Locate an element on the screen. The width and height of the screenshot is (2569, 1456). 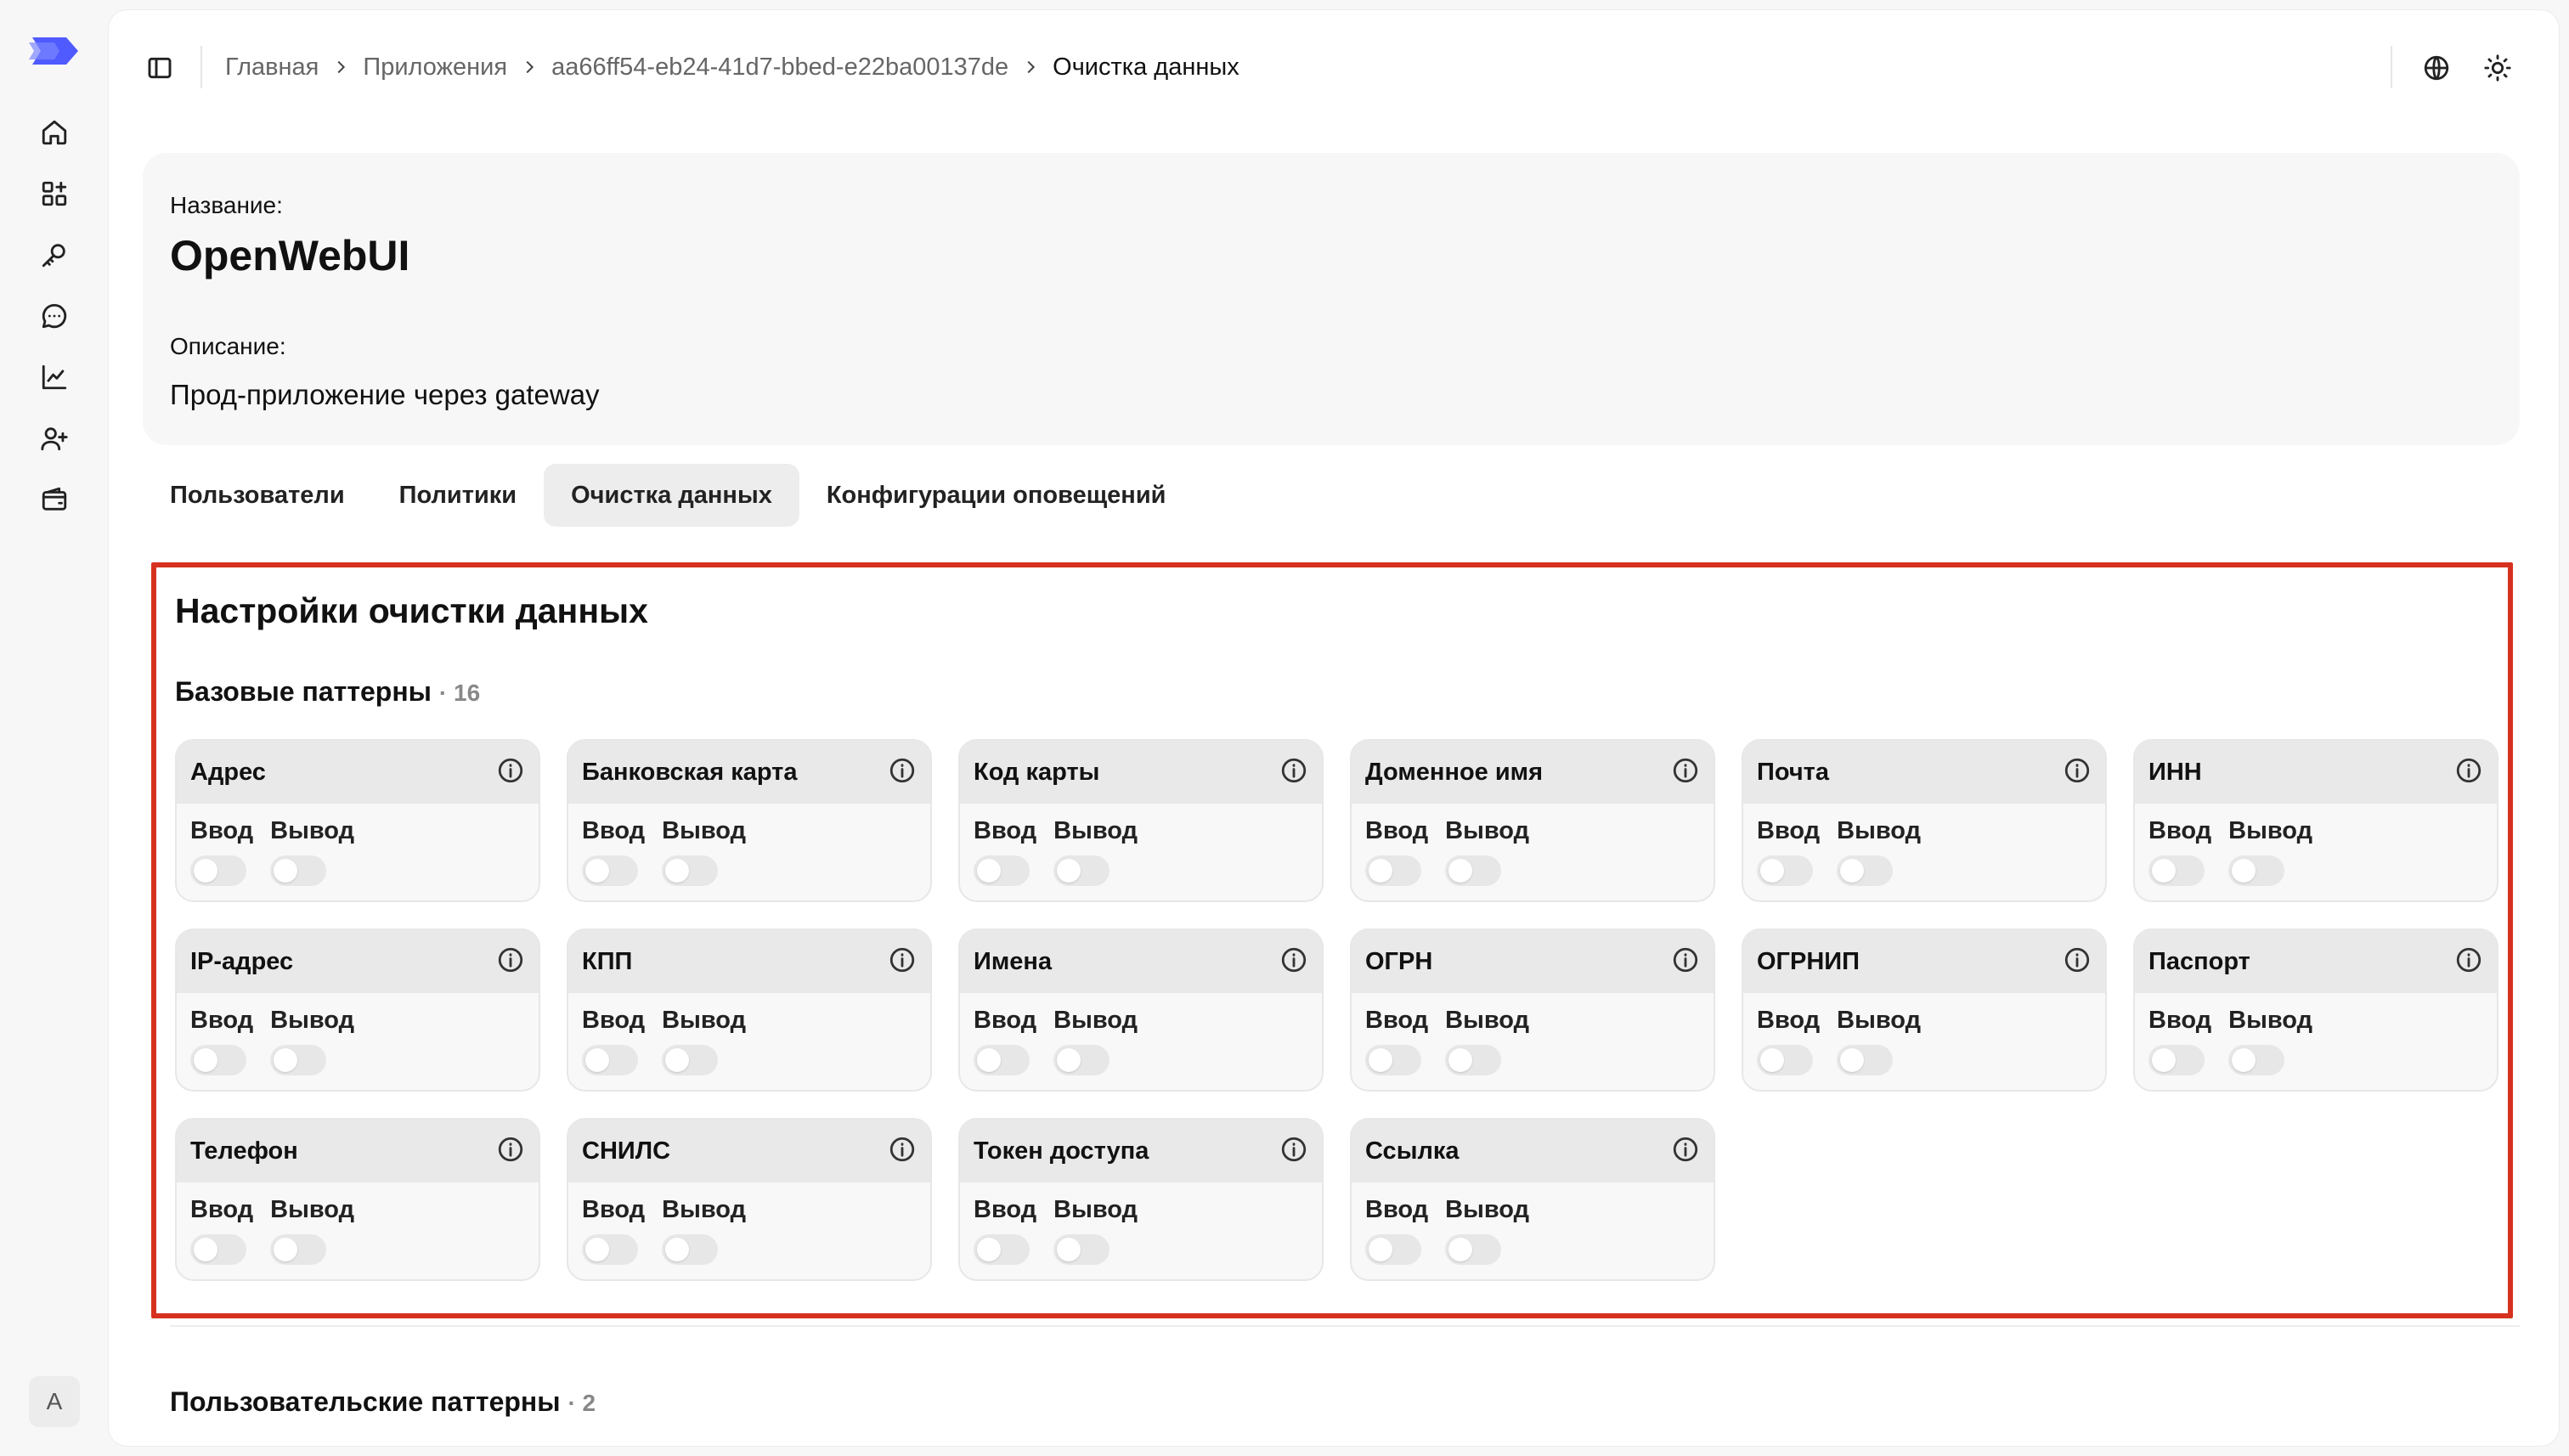
pattern-card-header: Токен доступа is located at coordinates (1141, 1151).